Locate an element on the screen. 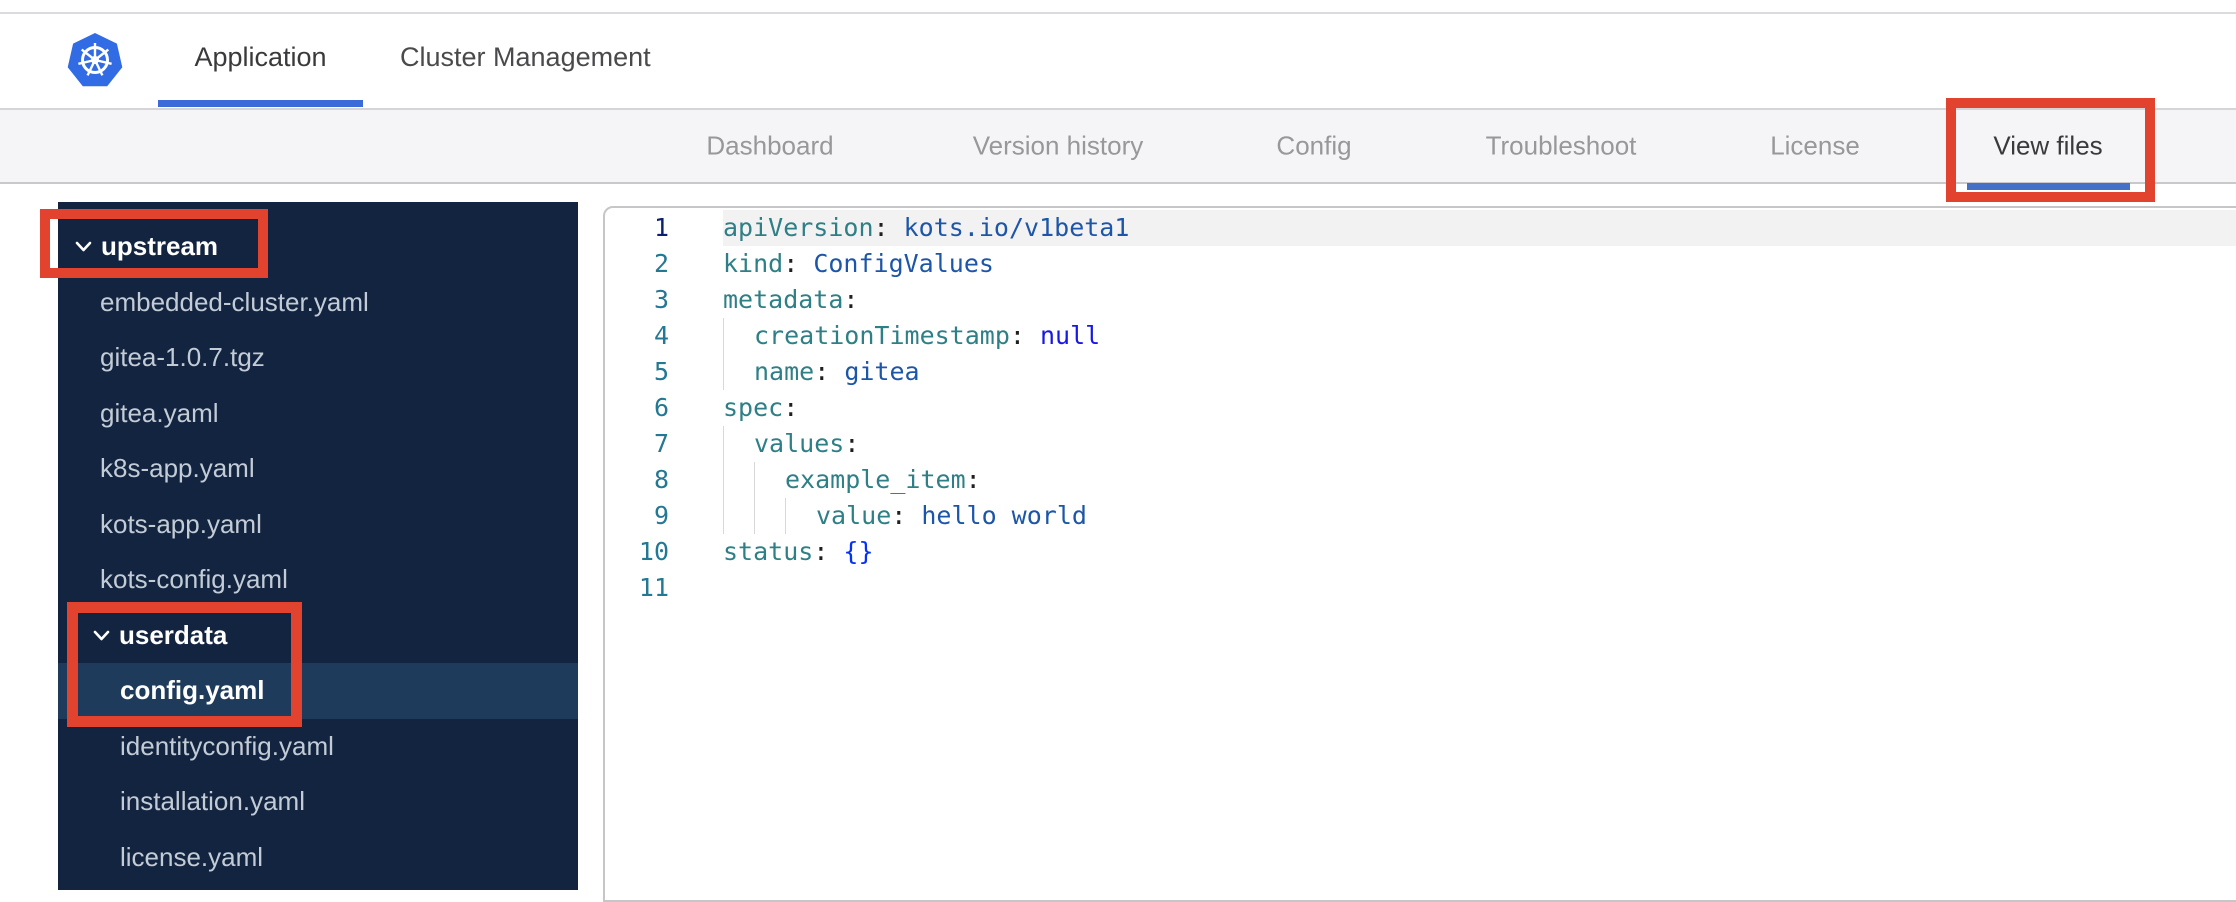 The width and height of the screenshot is (2236, 902). code-line-8: 8 example_item: is located at coordinates (1420, 480).